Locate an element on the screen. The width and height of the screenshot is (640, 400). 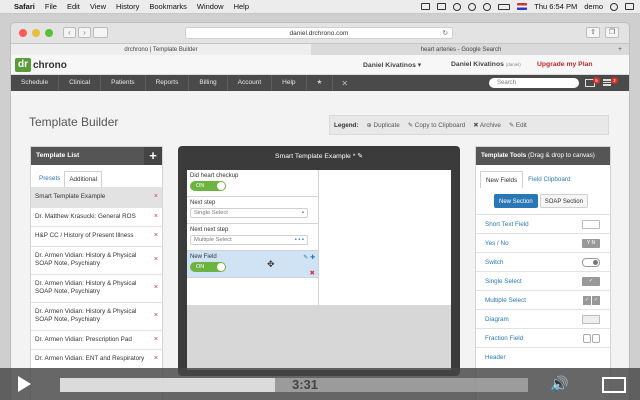
nav-billing: Billing is located at coordinates (208, 83).